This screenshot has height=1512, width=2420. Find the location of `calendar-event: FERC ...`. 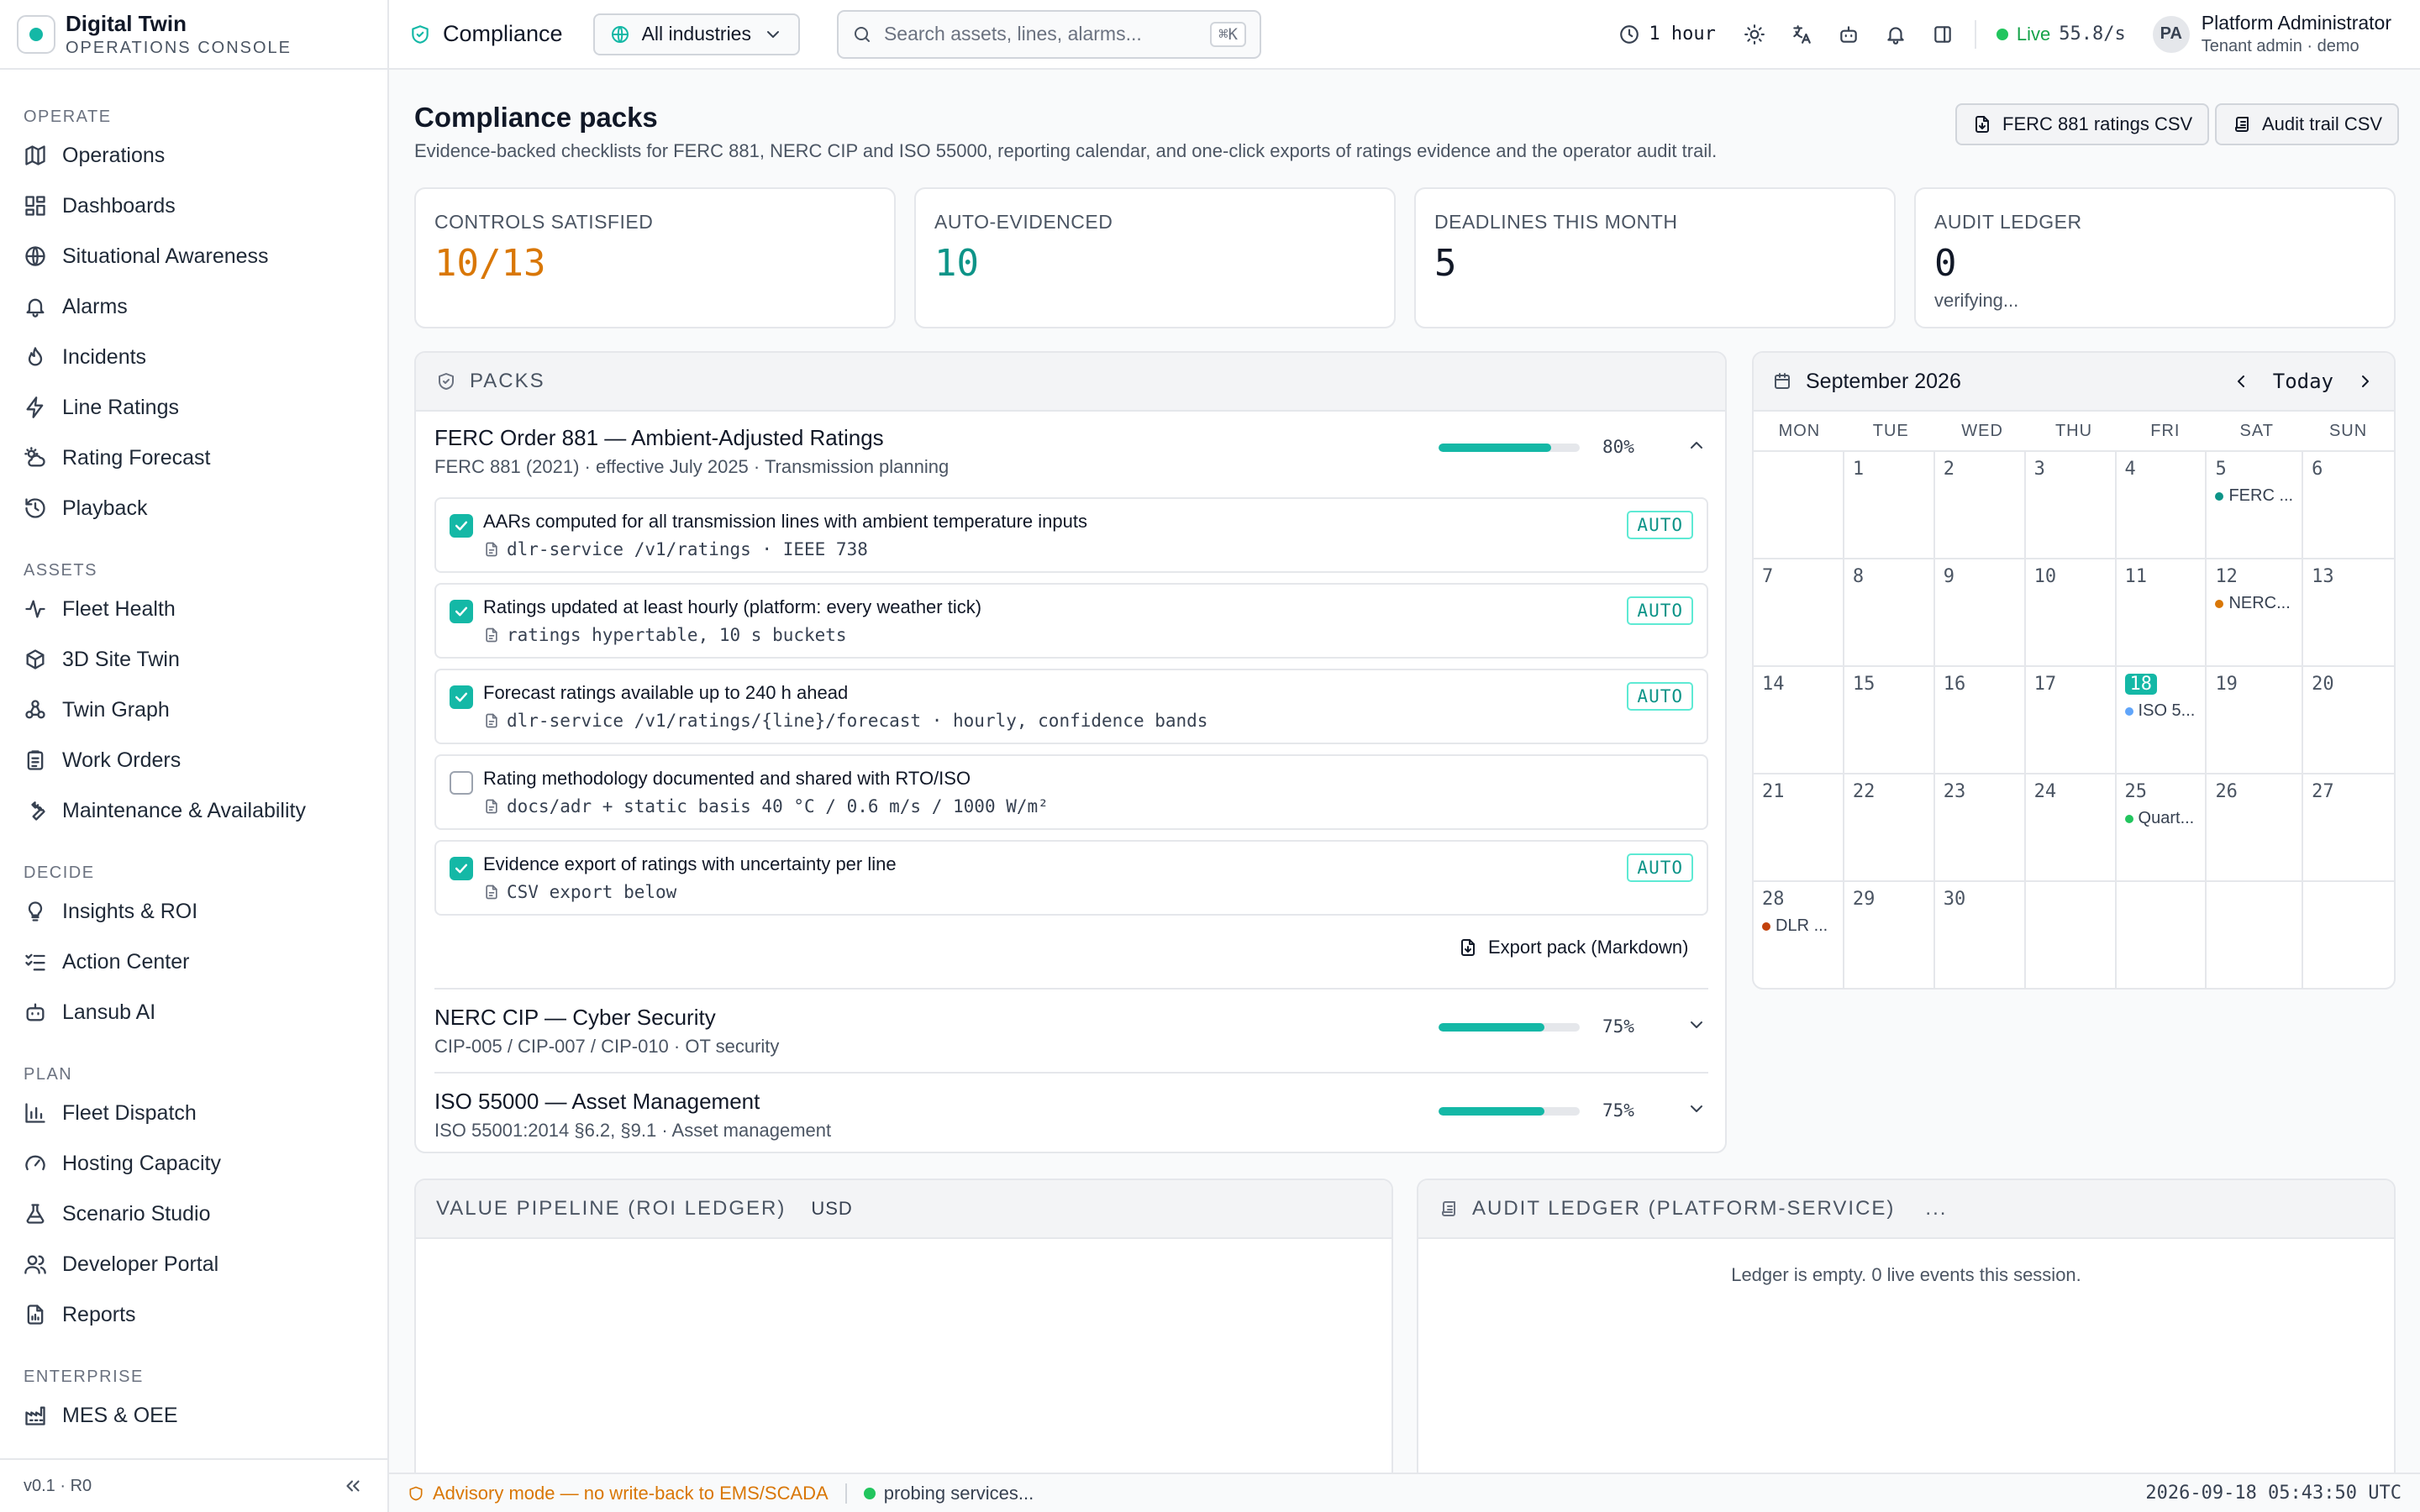

calendar-event: FERC ... is located at coordinates (2254, 496).